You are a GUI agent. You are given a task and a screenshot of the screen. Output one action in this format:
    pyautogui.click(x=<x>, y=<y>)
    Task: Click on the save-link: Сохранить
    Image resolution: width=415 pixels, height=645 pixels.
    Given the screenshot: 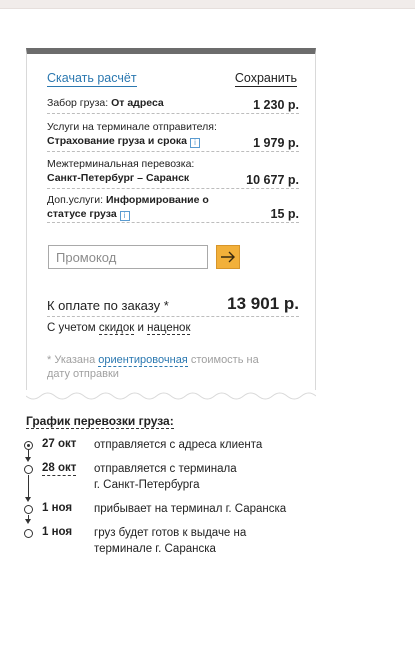 What is the action you would take?
    pyautogui.click(x=265, y=79)
    